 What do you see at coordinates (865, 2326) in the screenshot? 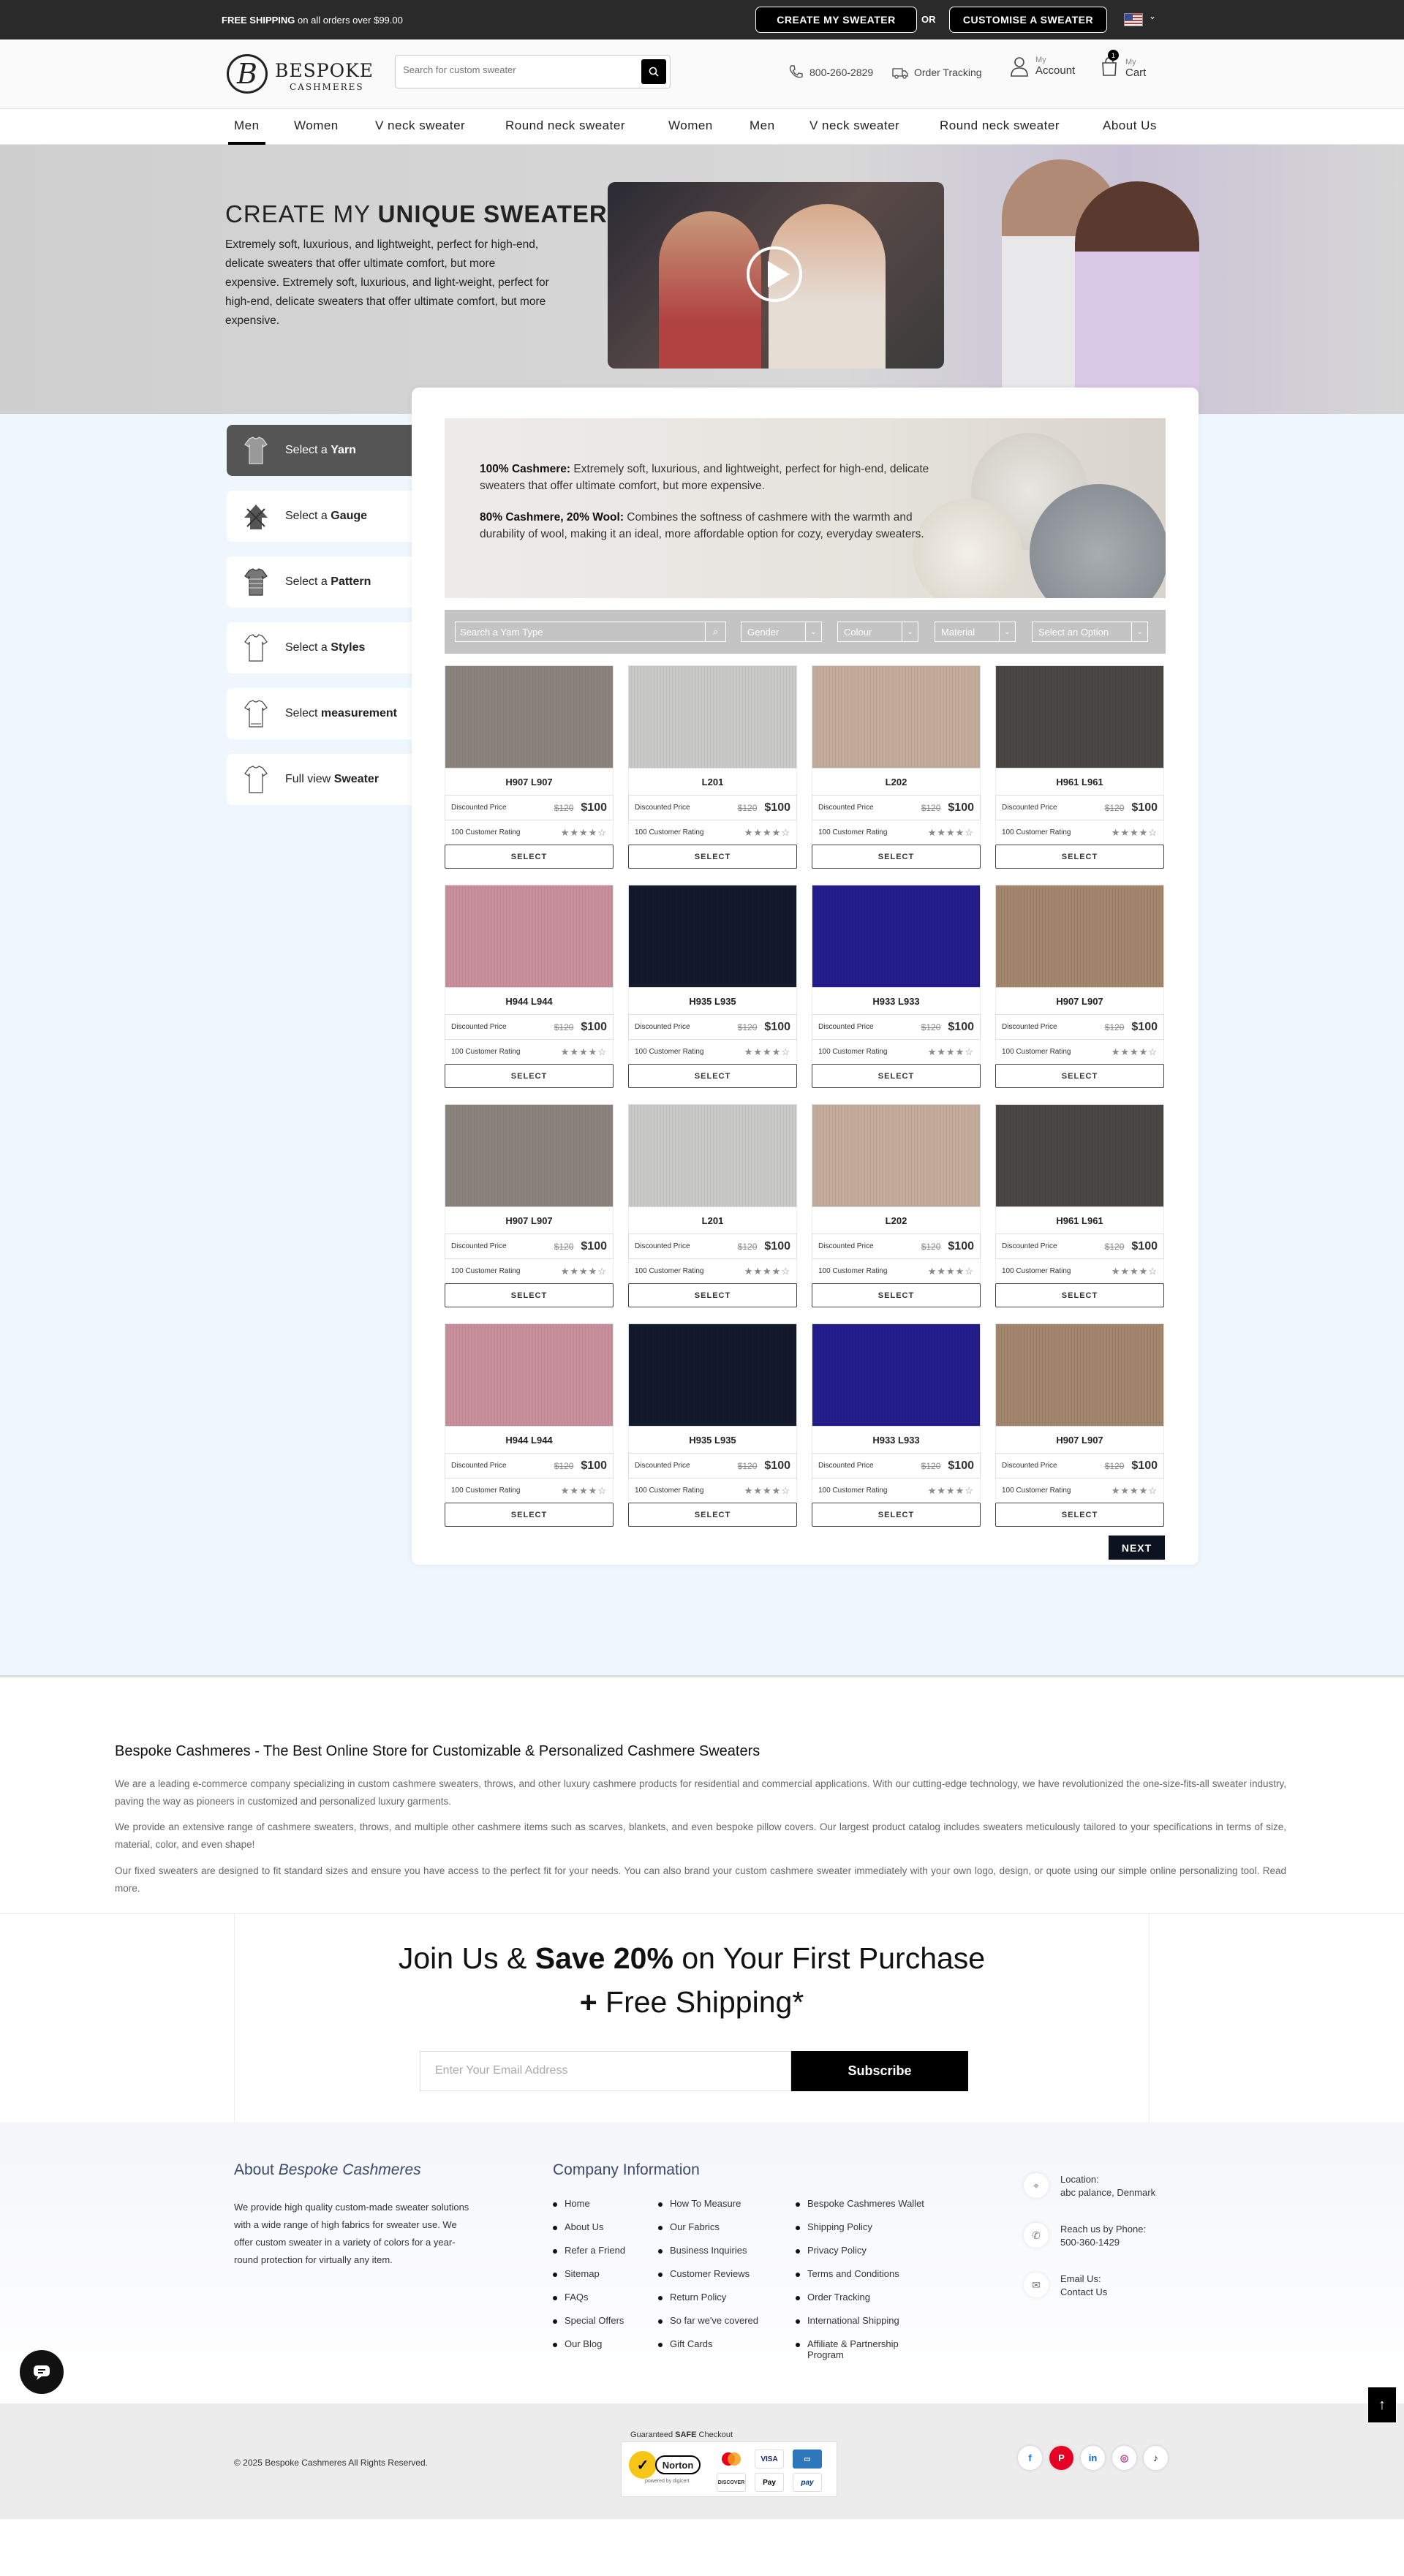
I see `footer-link: International Shipping` at bounding box center [865, 2326].